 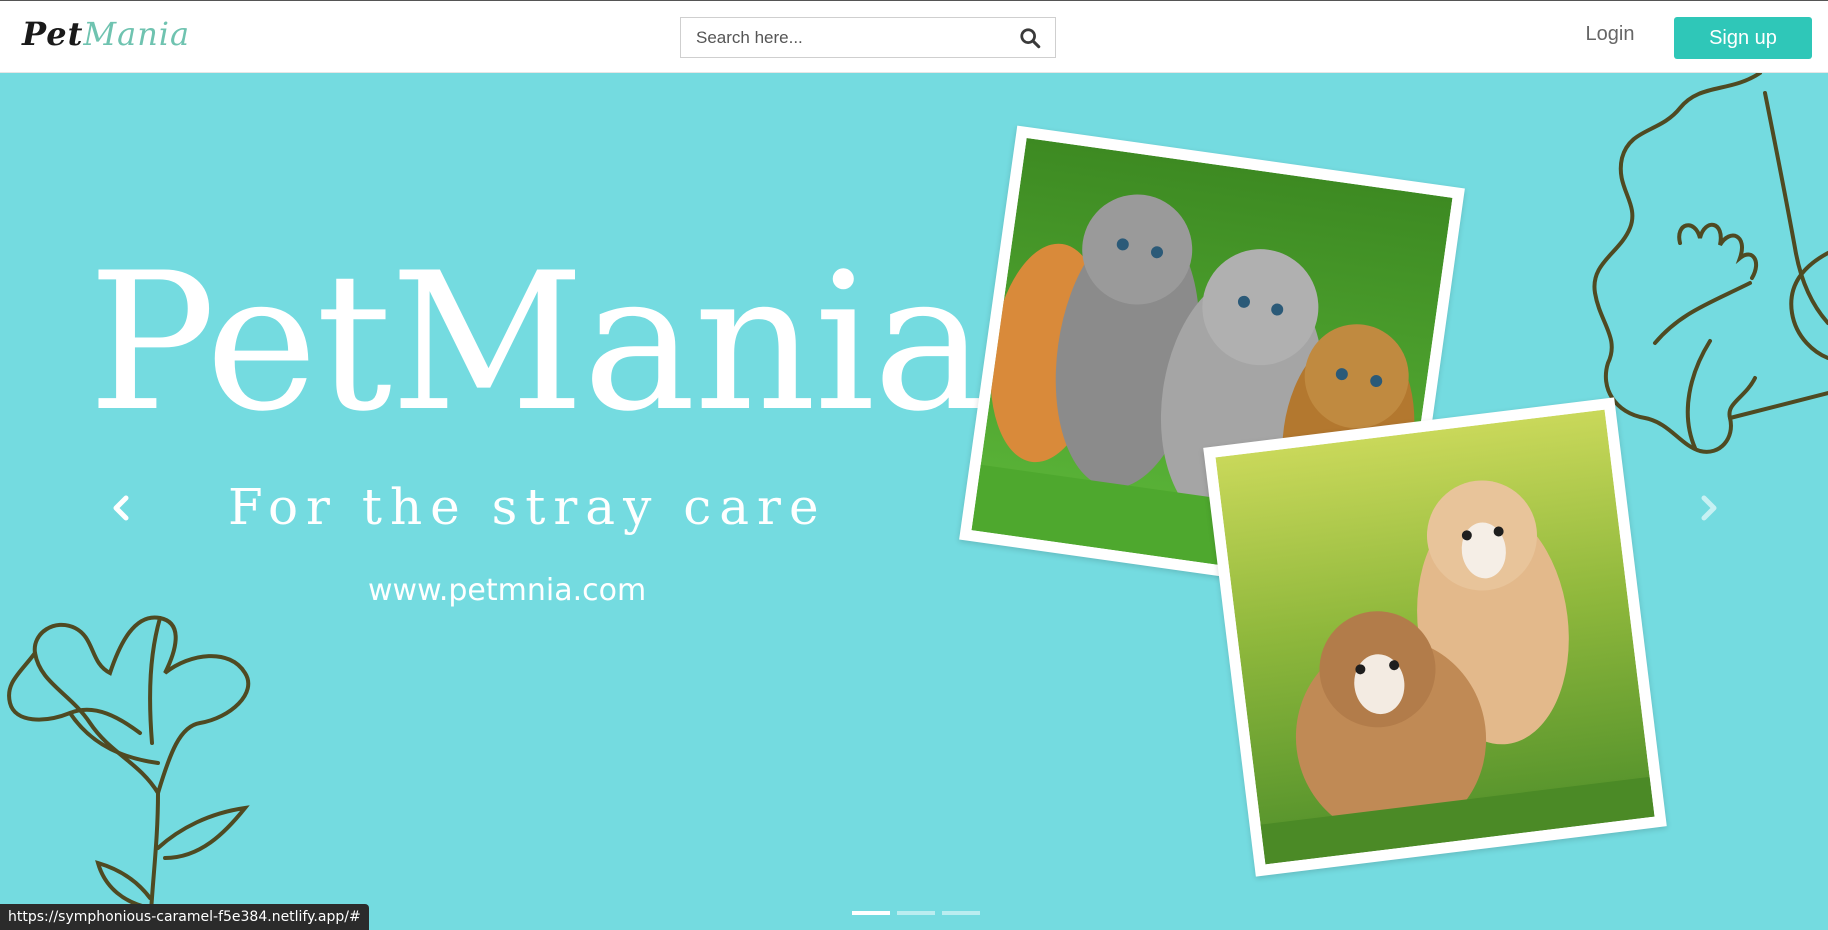 I want to click on navbar: PetMania Login Sign up, so click(x=914, y=36).